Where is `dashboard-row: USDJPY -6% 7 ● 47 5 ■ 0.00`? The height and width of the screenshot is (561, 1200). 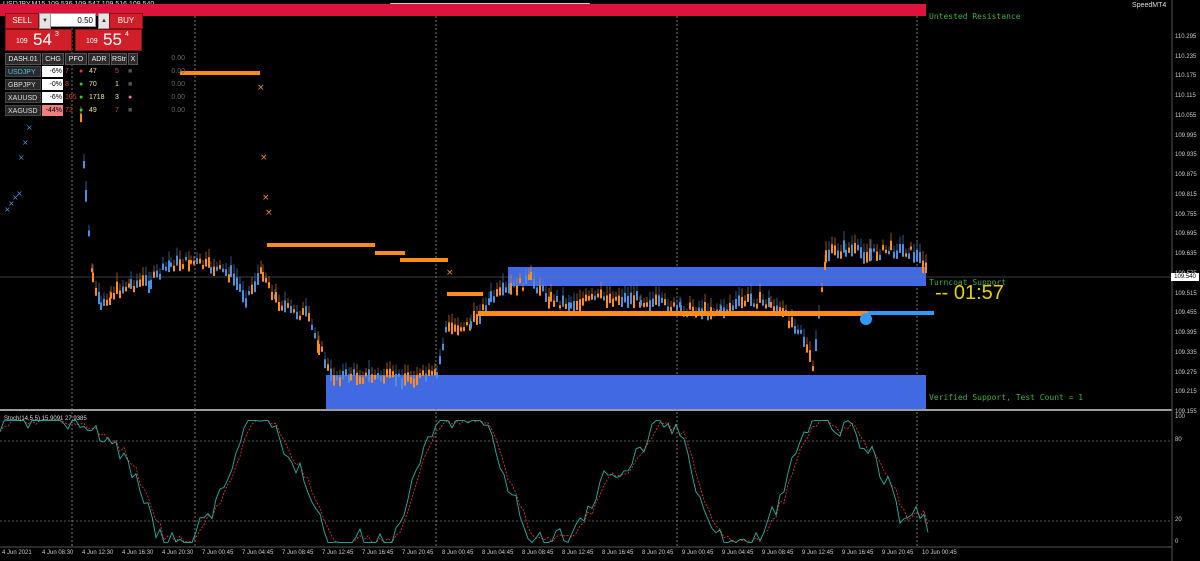 dashboard-row: USDJPY -6% 7 ● 47 5 ■ 0.00 is located at coordinates (96, 72).